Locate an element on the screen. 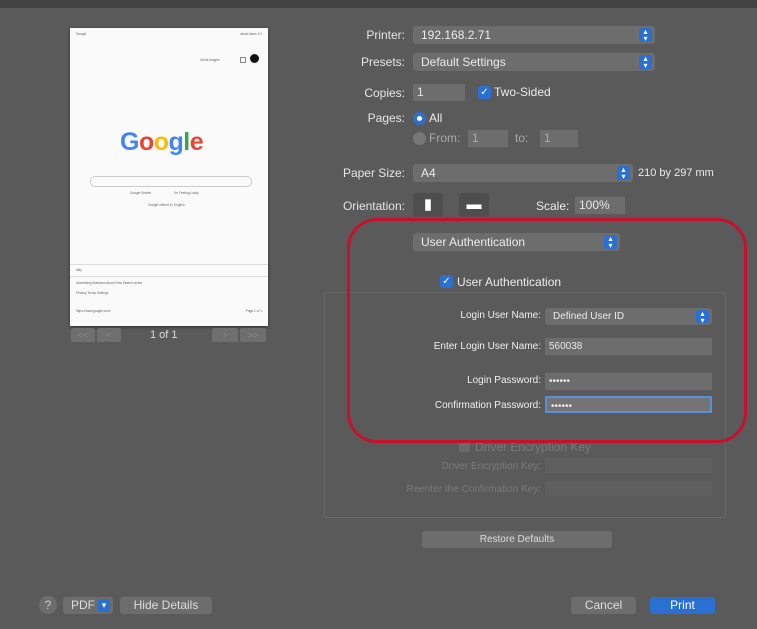  two-sided-checkbox: ✓ is located at coordinates (484, 92).